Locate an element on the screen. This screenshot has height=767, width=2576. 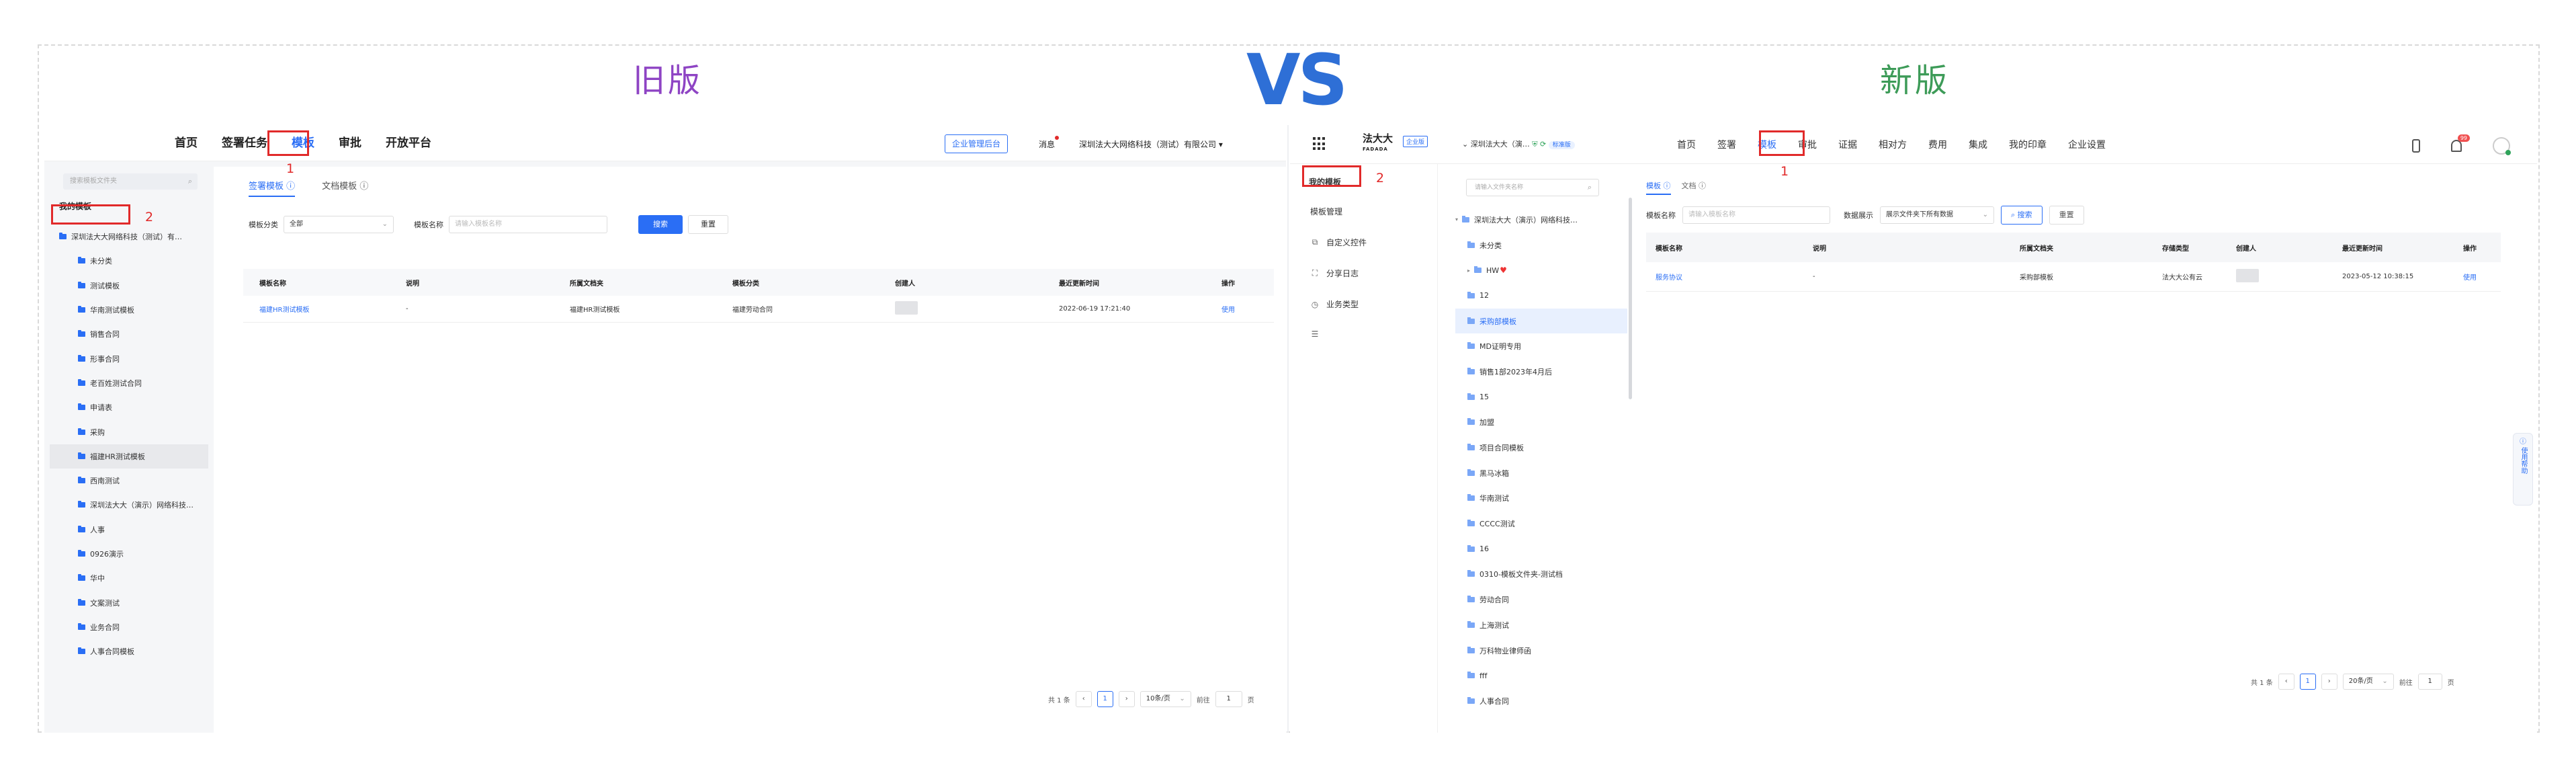
tree-folder: 0310-模板文件夹-测试档 is located at coordinates (1541, 575).